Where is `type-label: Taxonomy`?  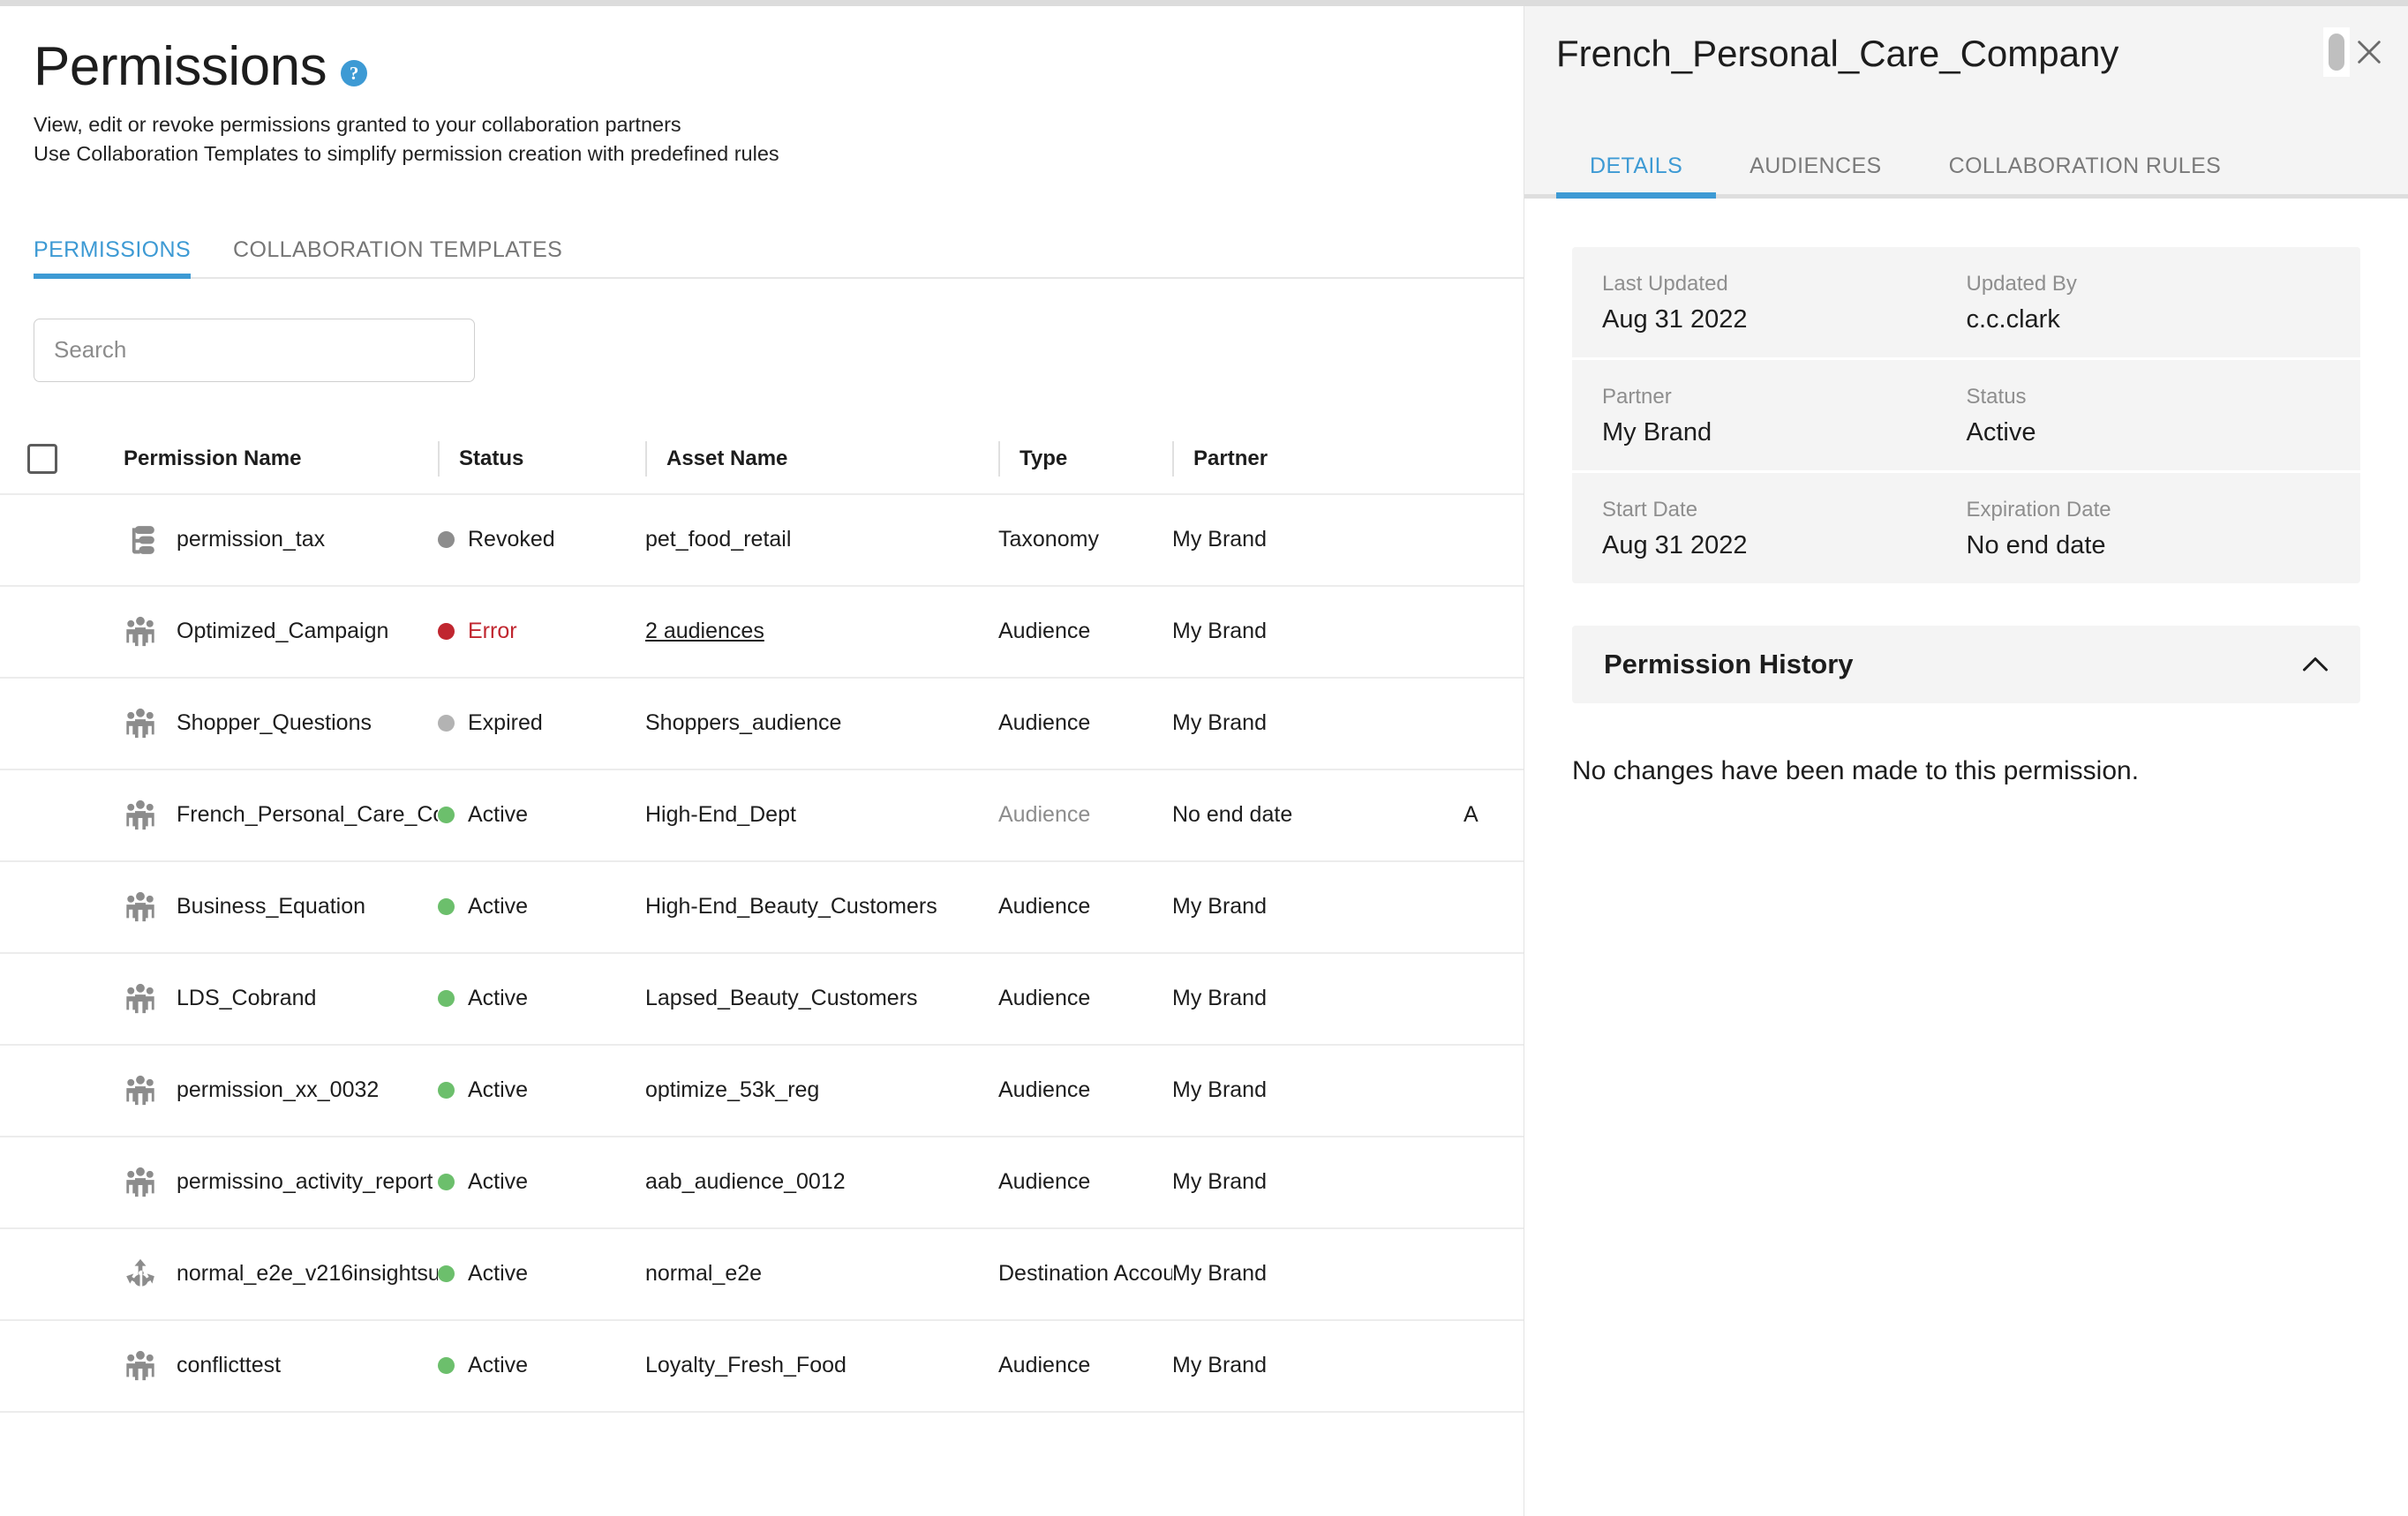
type-label: Taxonomy is located at coordinates (1048, 539).